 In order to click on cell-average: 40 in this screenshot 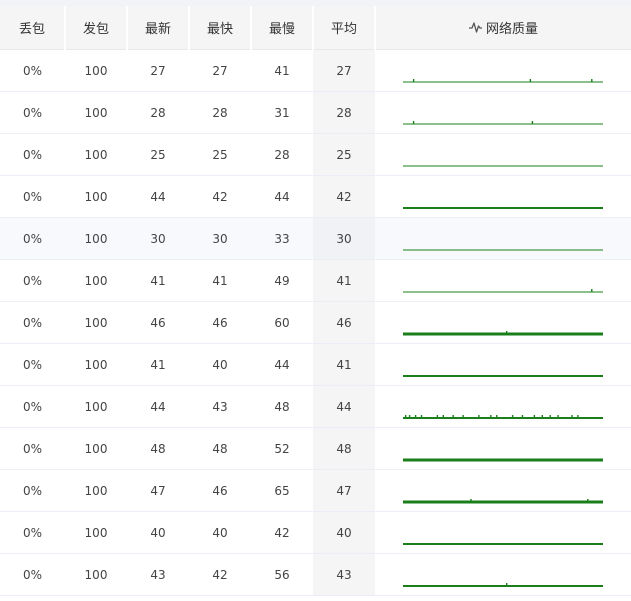, I will do `click(344, 532)`.